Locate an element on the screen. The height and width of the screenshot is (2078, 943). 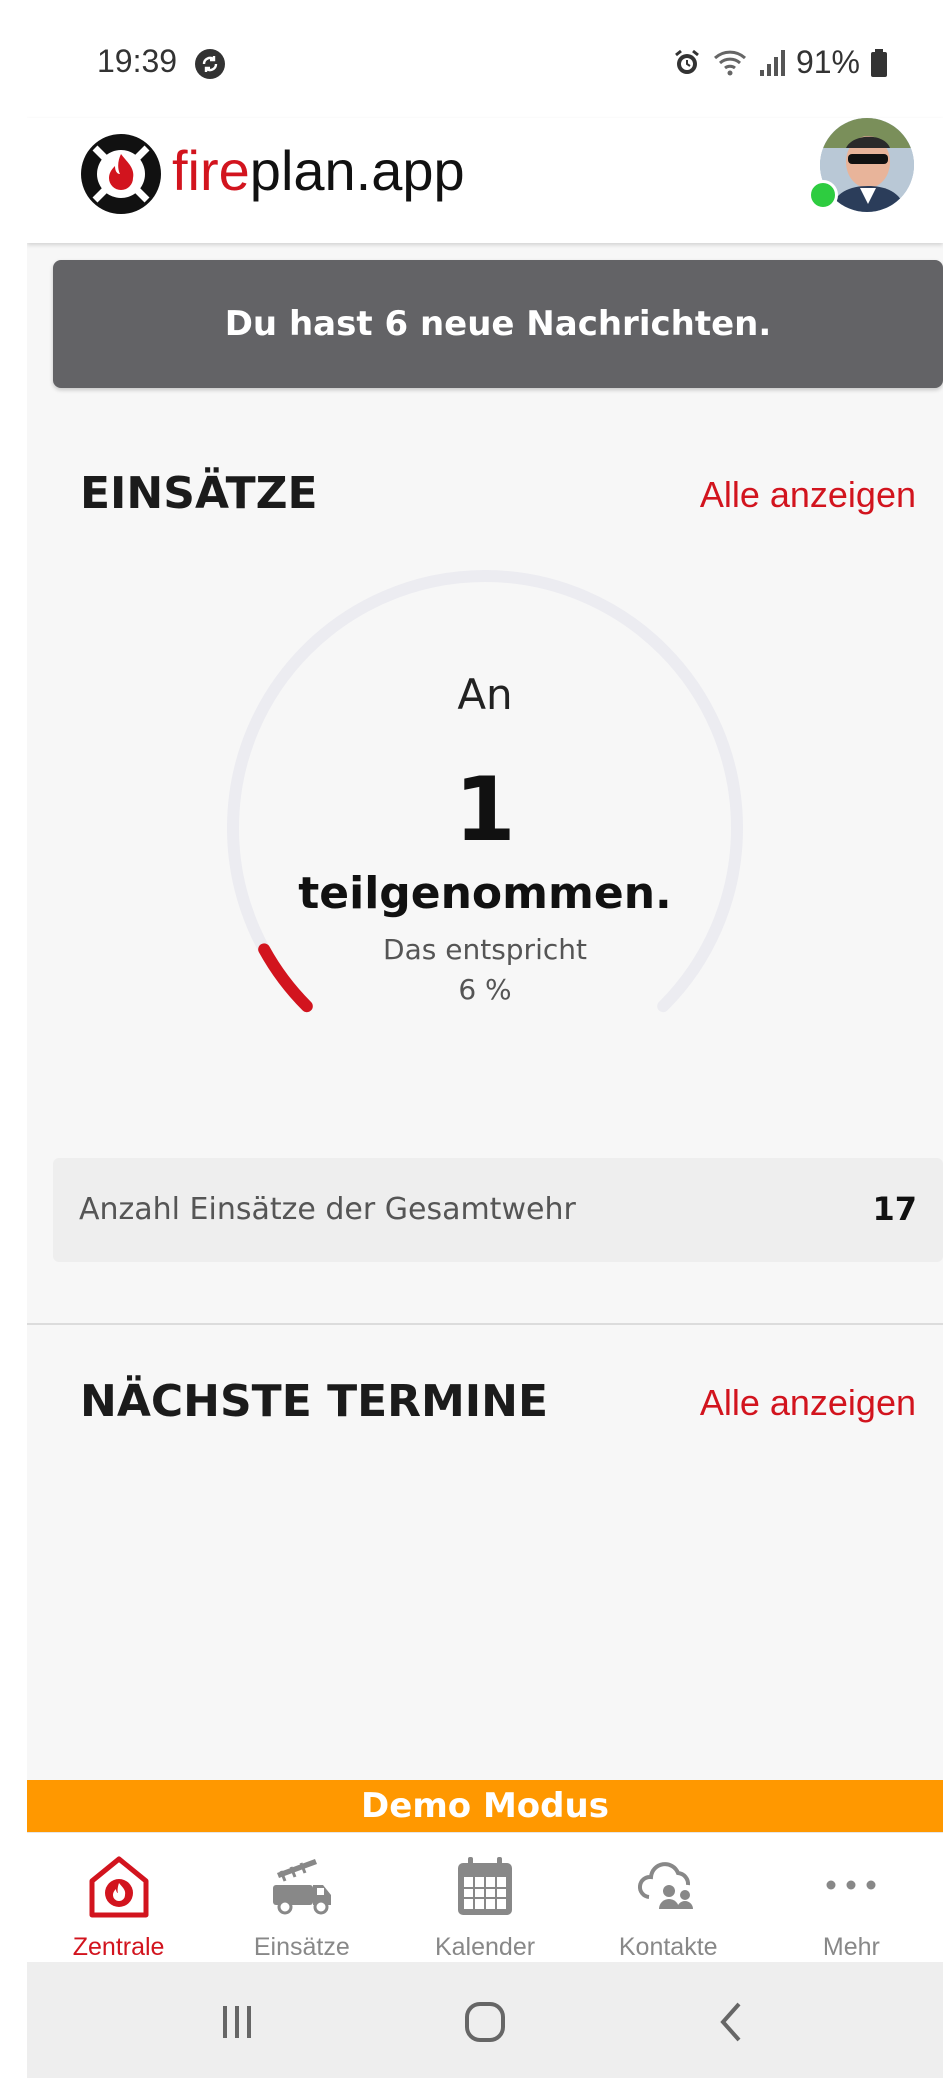
termine-show-all-link: Alle anzeigen is located at coordinates (808, 1403).